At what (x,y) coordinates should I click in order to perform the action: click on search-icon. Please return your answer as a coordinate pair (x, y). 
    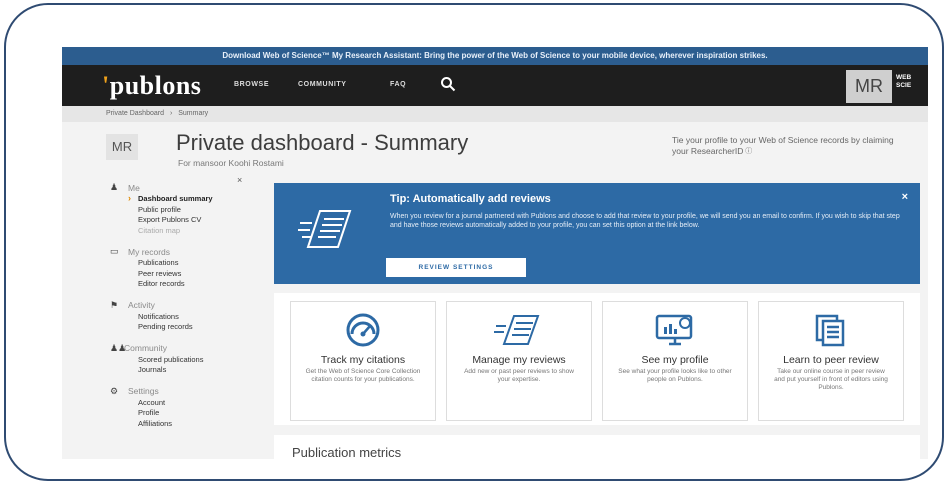
    Looking at the image, I should click on (448, 84).